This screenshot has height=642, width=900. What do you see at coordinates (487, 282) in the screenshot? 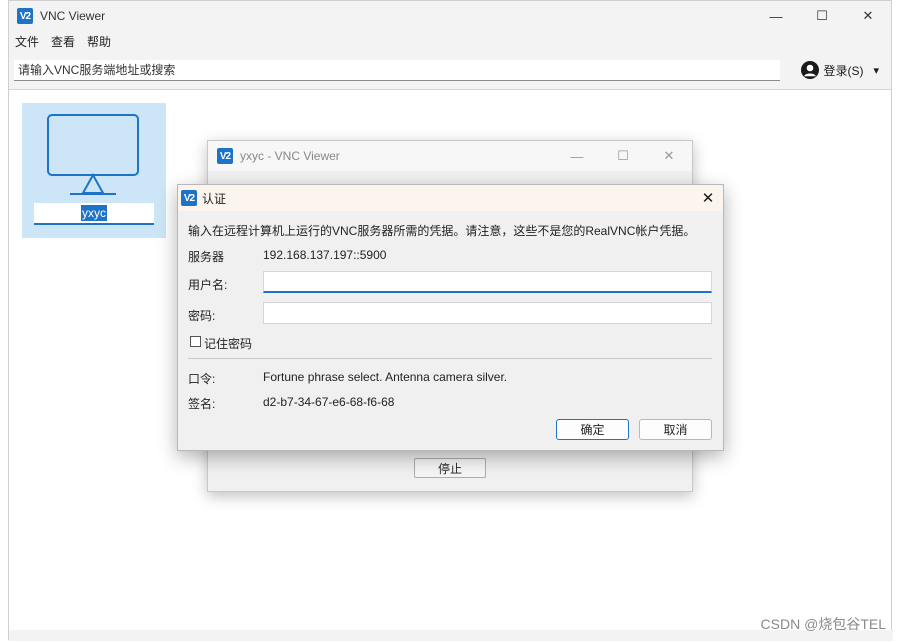
I see `username-field` at bounding box center [487, 282].